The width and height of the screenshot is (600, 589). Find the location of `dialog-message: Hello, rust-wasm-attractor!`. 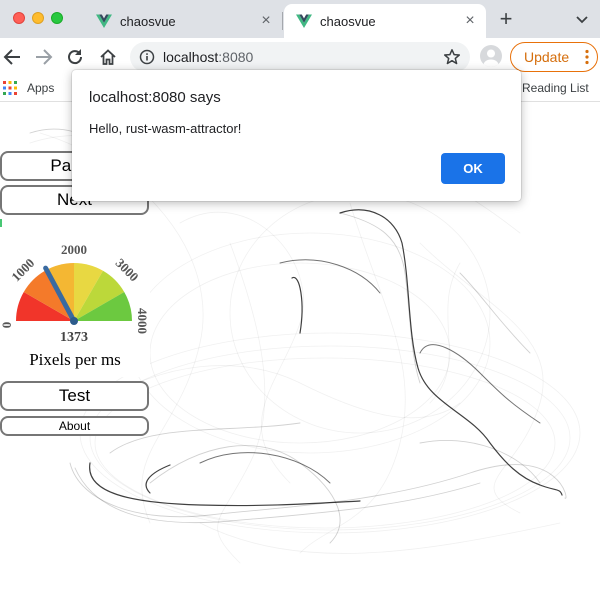

dialog-message: Hello, rust-wasm-attractor! is located at coordinates (165, 128).